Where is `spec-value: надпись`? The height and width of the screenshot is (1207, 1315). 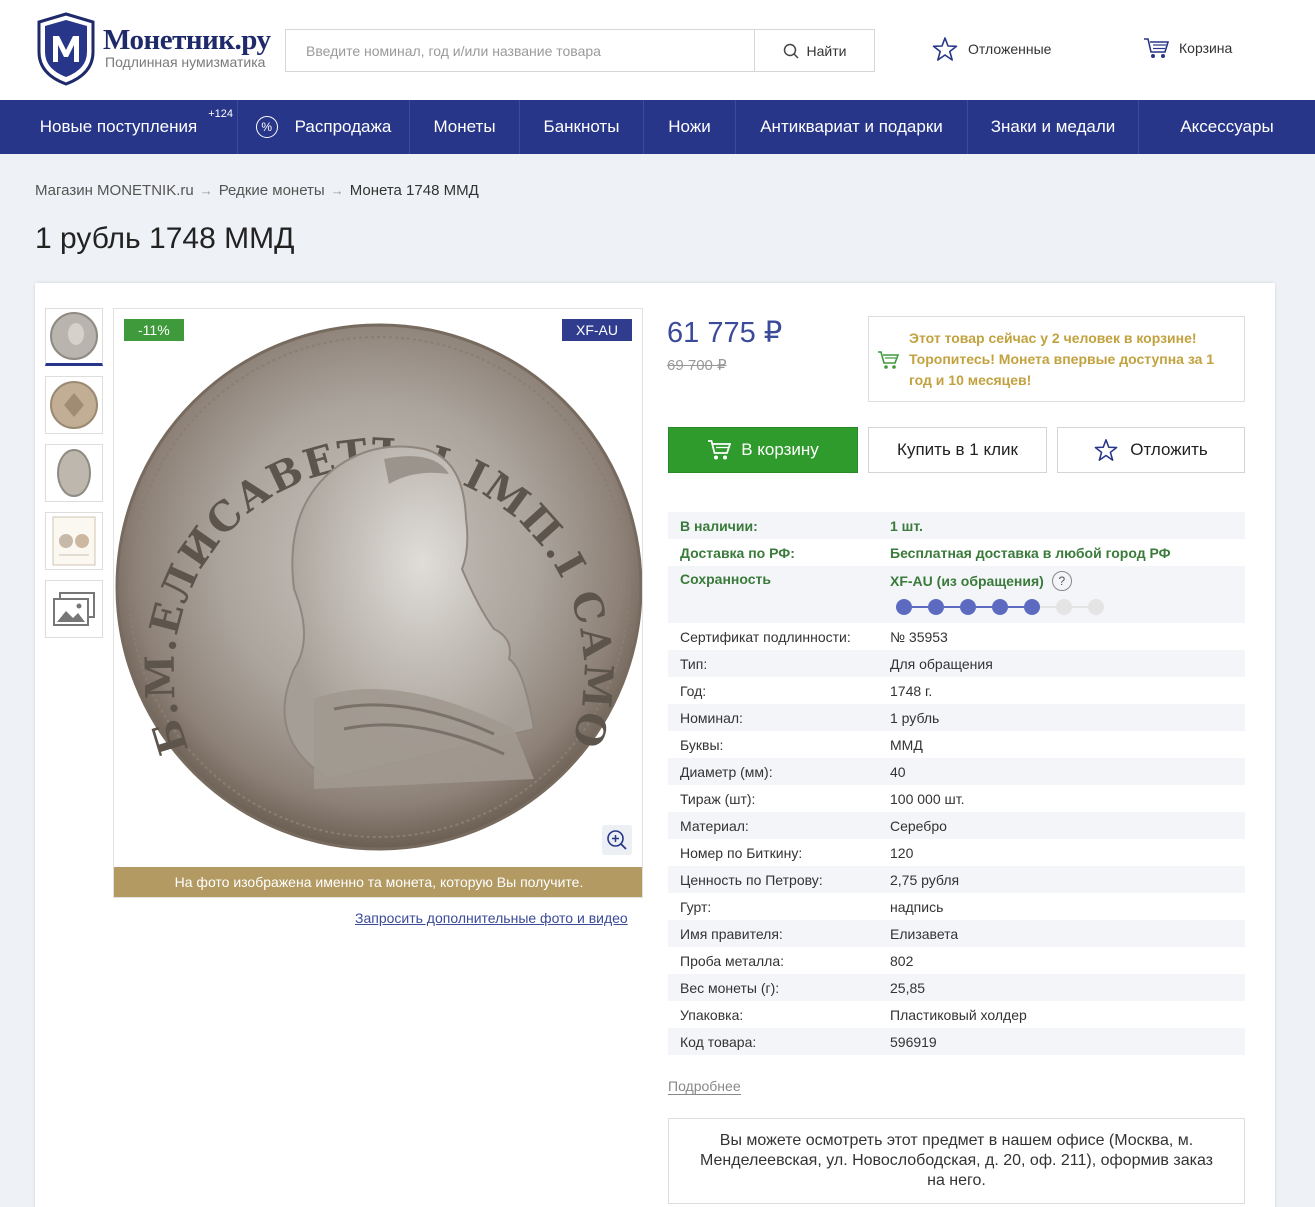 spec-value: надпись is located at coordinates (917, 906).